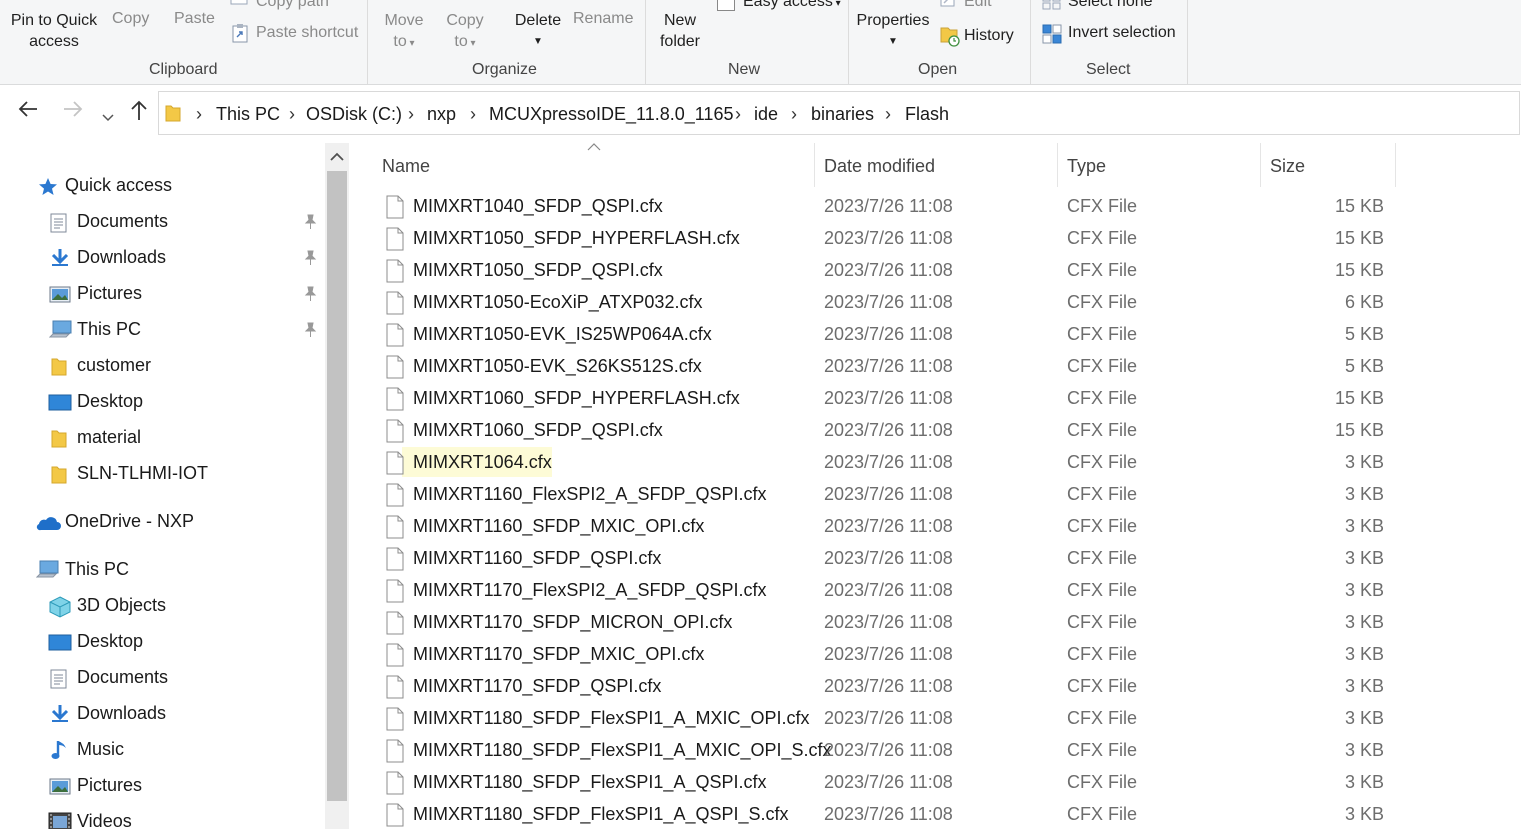 This screenshot has height=831, width=1521. Describe the element at coordinates (139, 113) in the screenshot. I see `up-arrow-icon` at that location.